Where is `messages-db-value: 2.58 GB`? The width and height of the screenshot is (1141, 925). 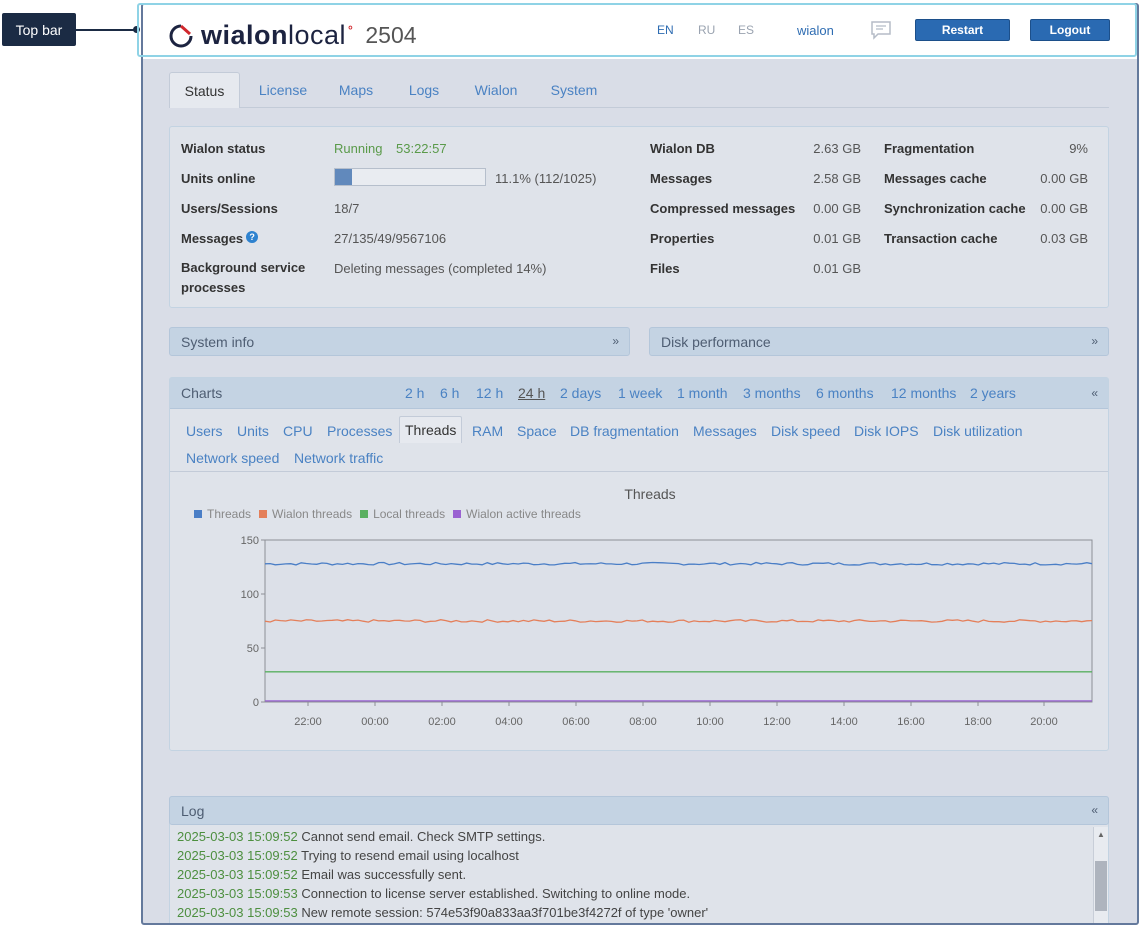 messages-db-value: 2.58 GB is located at coordinates (837, 178).